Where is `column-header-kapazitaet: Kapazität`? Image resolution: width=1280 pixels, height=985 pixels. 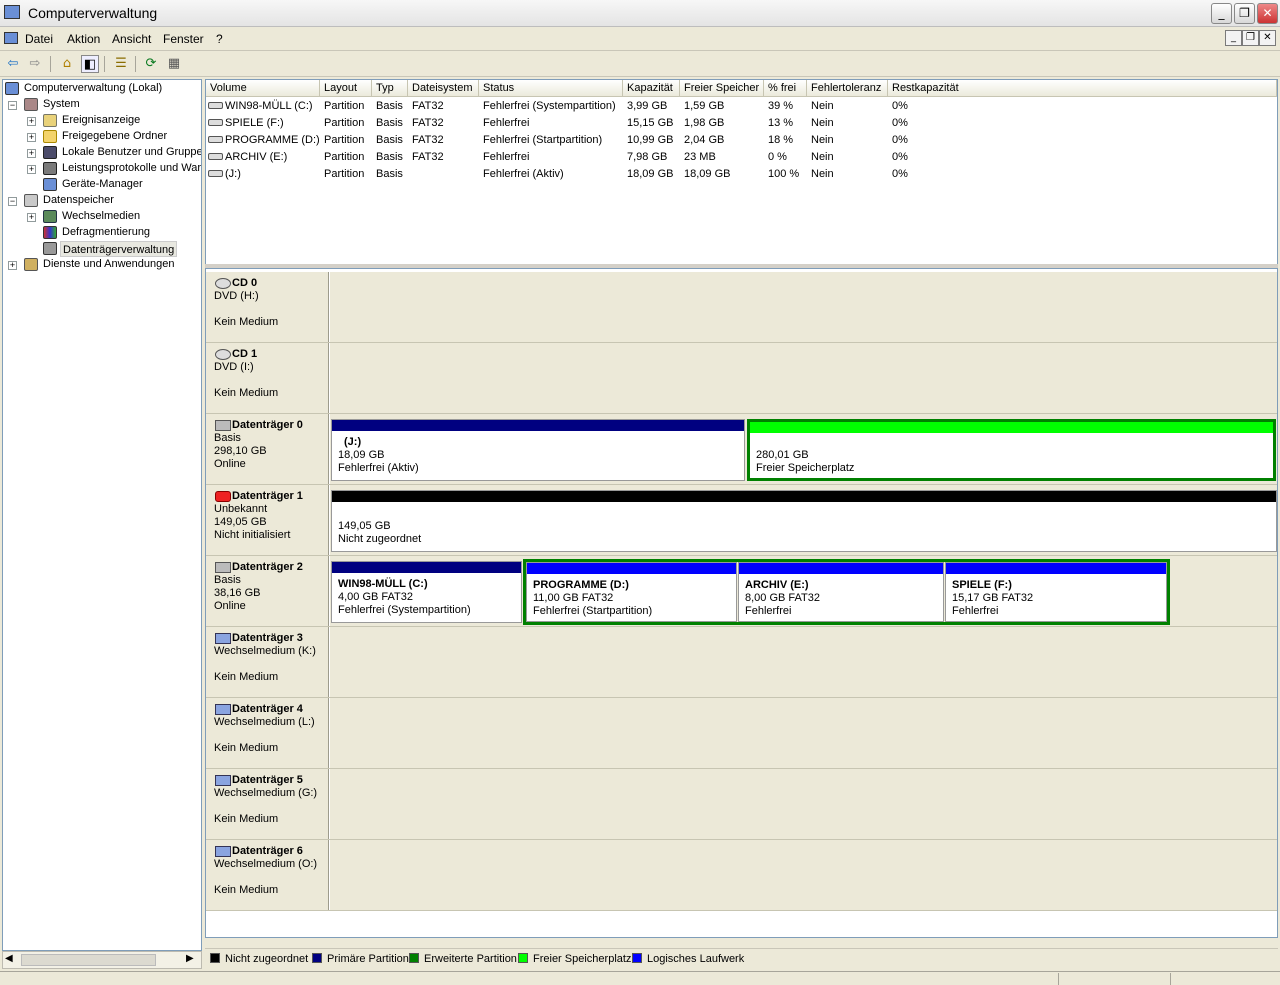
column-header-kapazitaet: Kapazität is located at coordinates (651, 88).